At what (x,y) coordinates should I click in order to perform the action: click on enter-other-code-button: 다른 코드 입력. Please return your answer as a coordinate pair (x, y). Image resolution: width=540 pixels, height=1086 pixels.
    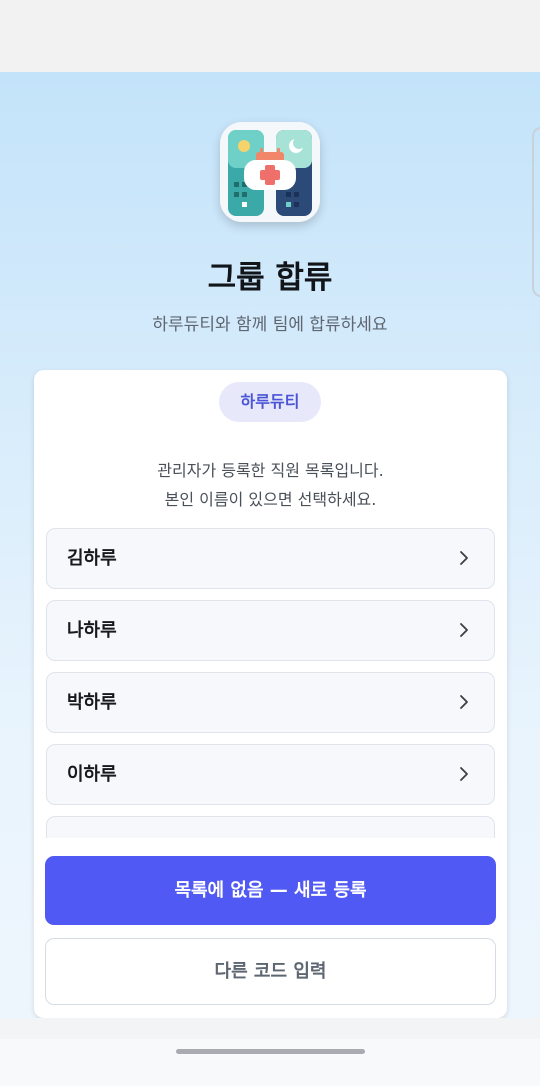
    Looking at the image, I should click on (270, 971).